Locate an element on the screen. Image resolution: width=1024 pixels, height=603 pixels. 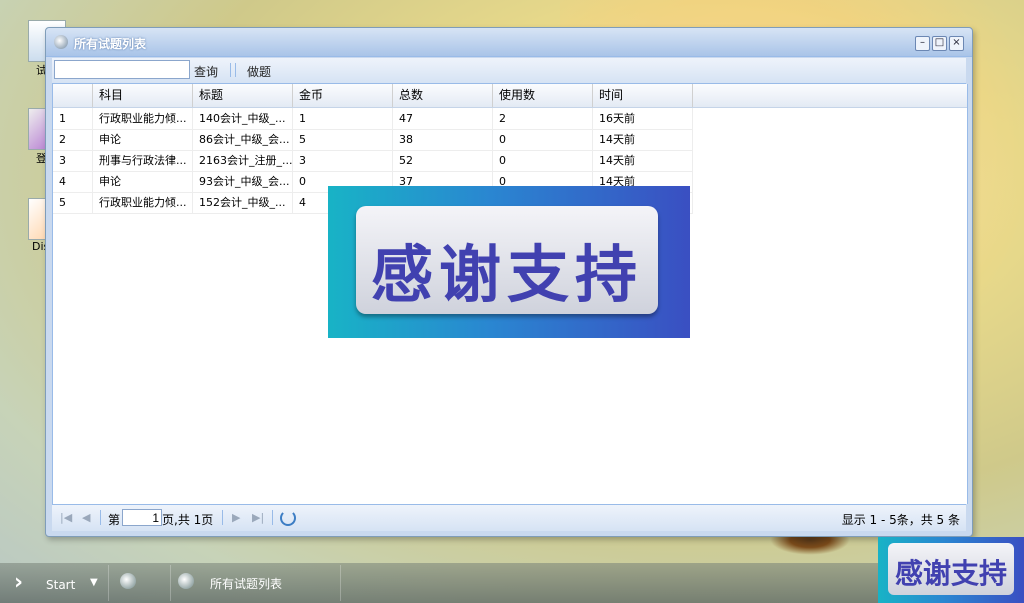
start-button: › Start ▼ is located at coordinates (64, 584).